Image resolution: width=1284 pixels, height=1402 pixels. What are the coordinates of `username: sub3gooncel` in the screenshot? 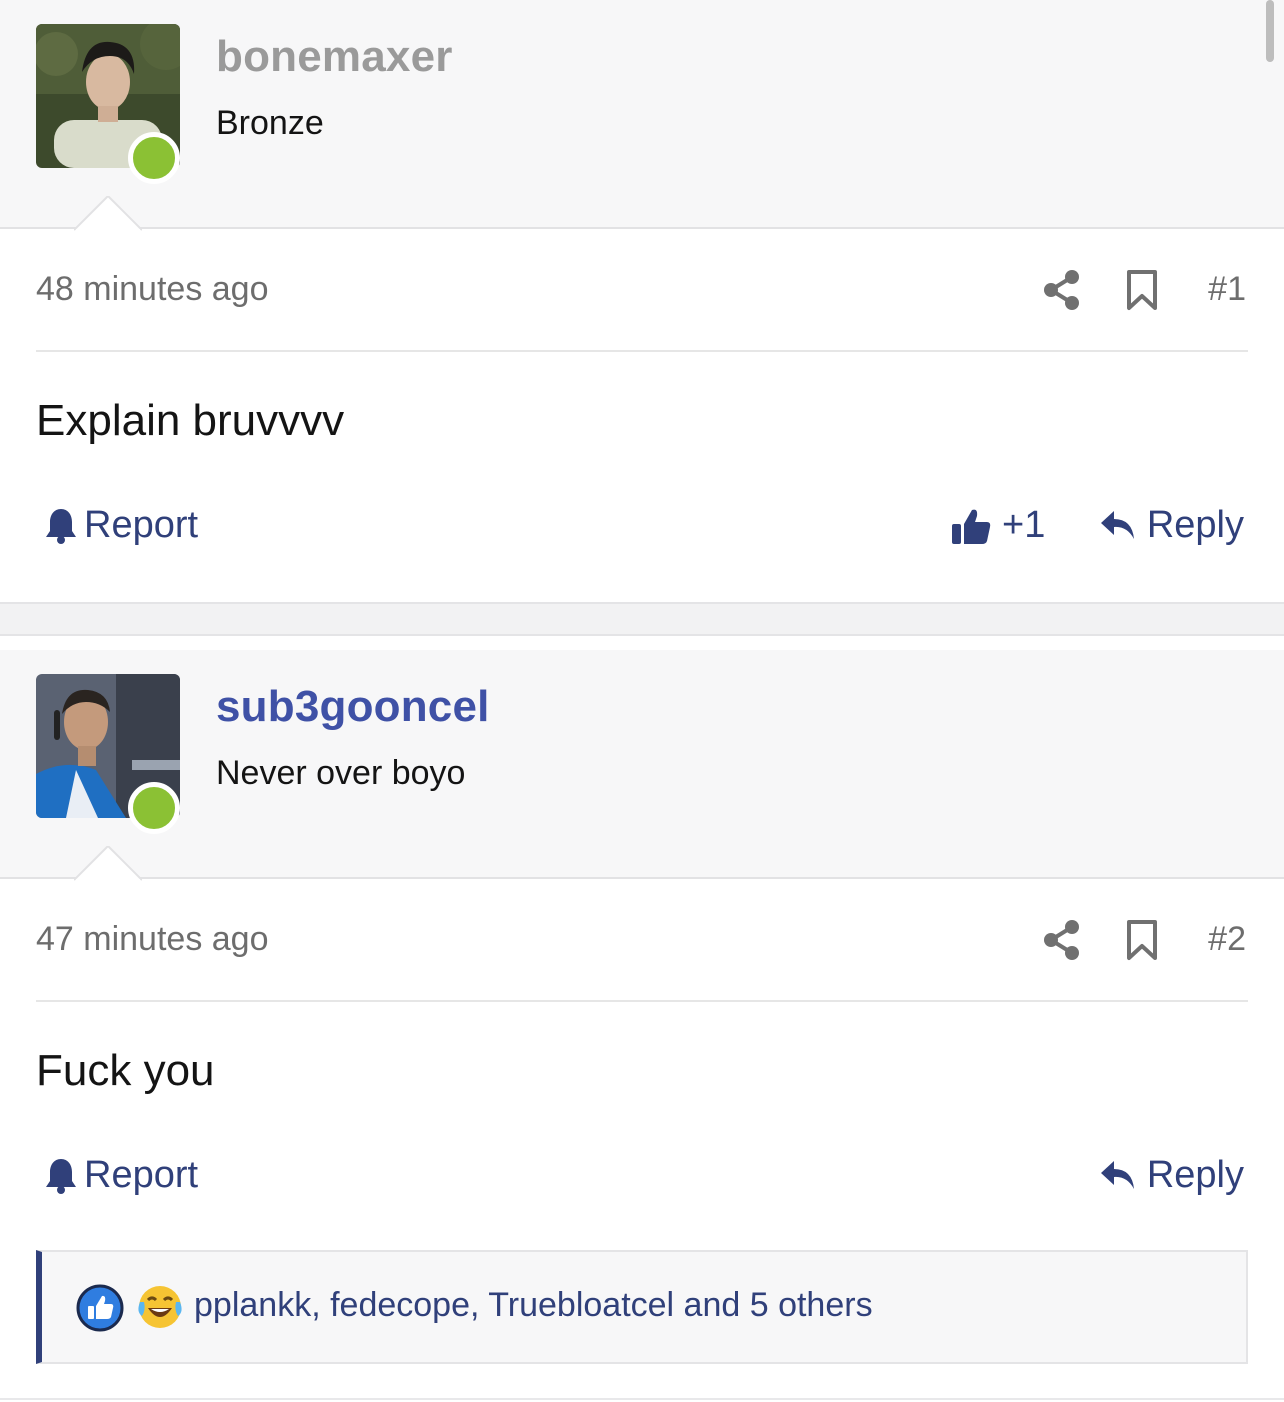 It's located at (353, 707).